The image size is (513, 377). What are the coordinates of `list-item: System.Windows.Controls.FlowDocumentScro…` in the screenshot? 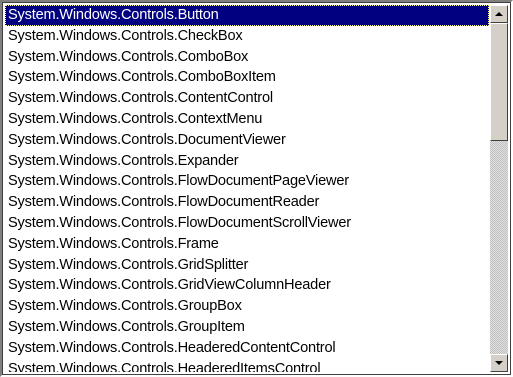 It's located at (247, 223).